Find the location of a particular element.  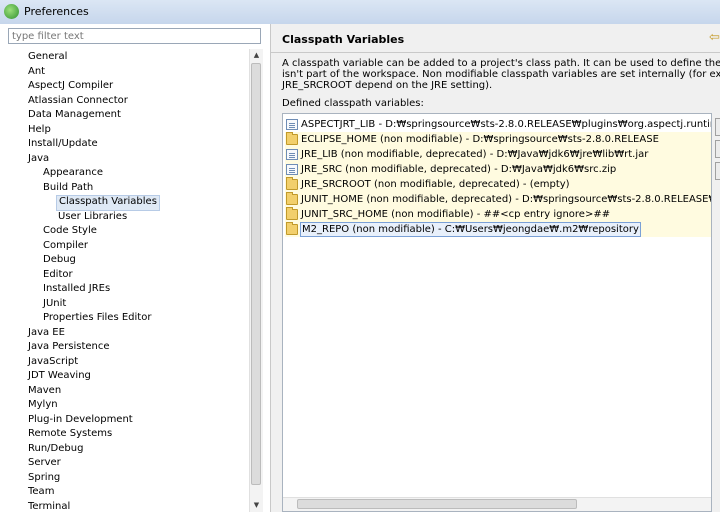

tree-item: Plug-in Development is located at coordinates (80, 420).